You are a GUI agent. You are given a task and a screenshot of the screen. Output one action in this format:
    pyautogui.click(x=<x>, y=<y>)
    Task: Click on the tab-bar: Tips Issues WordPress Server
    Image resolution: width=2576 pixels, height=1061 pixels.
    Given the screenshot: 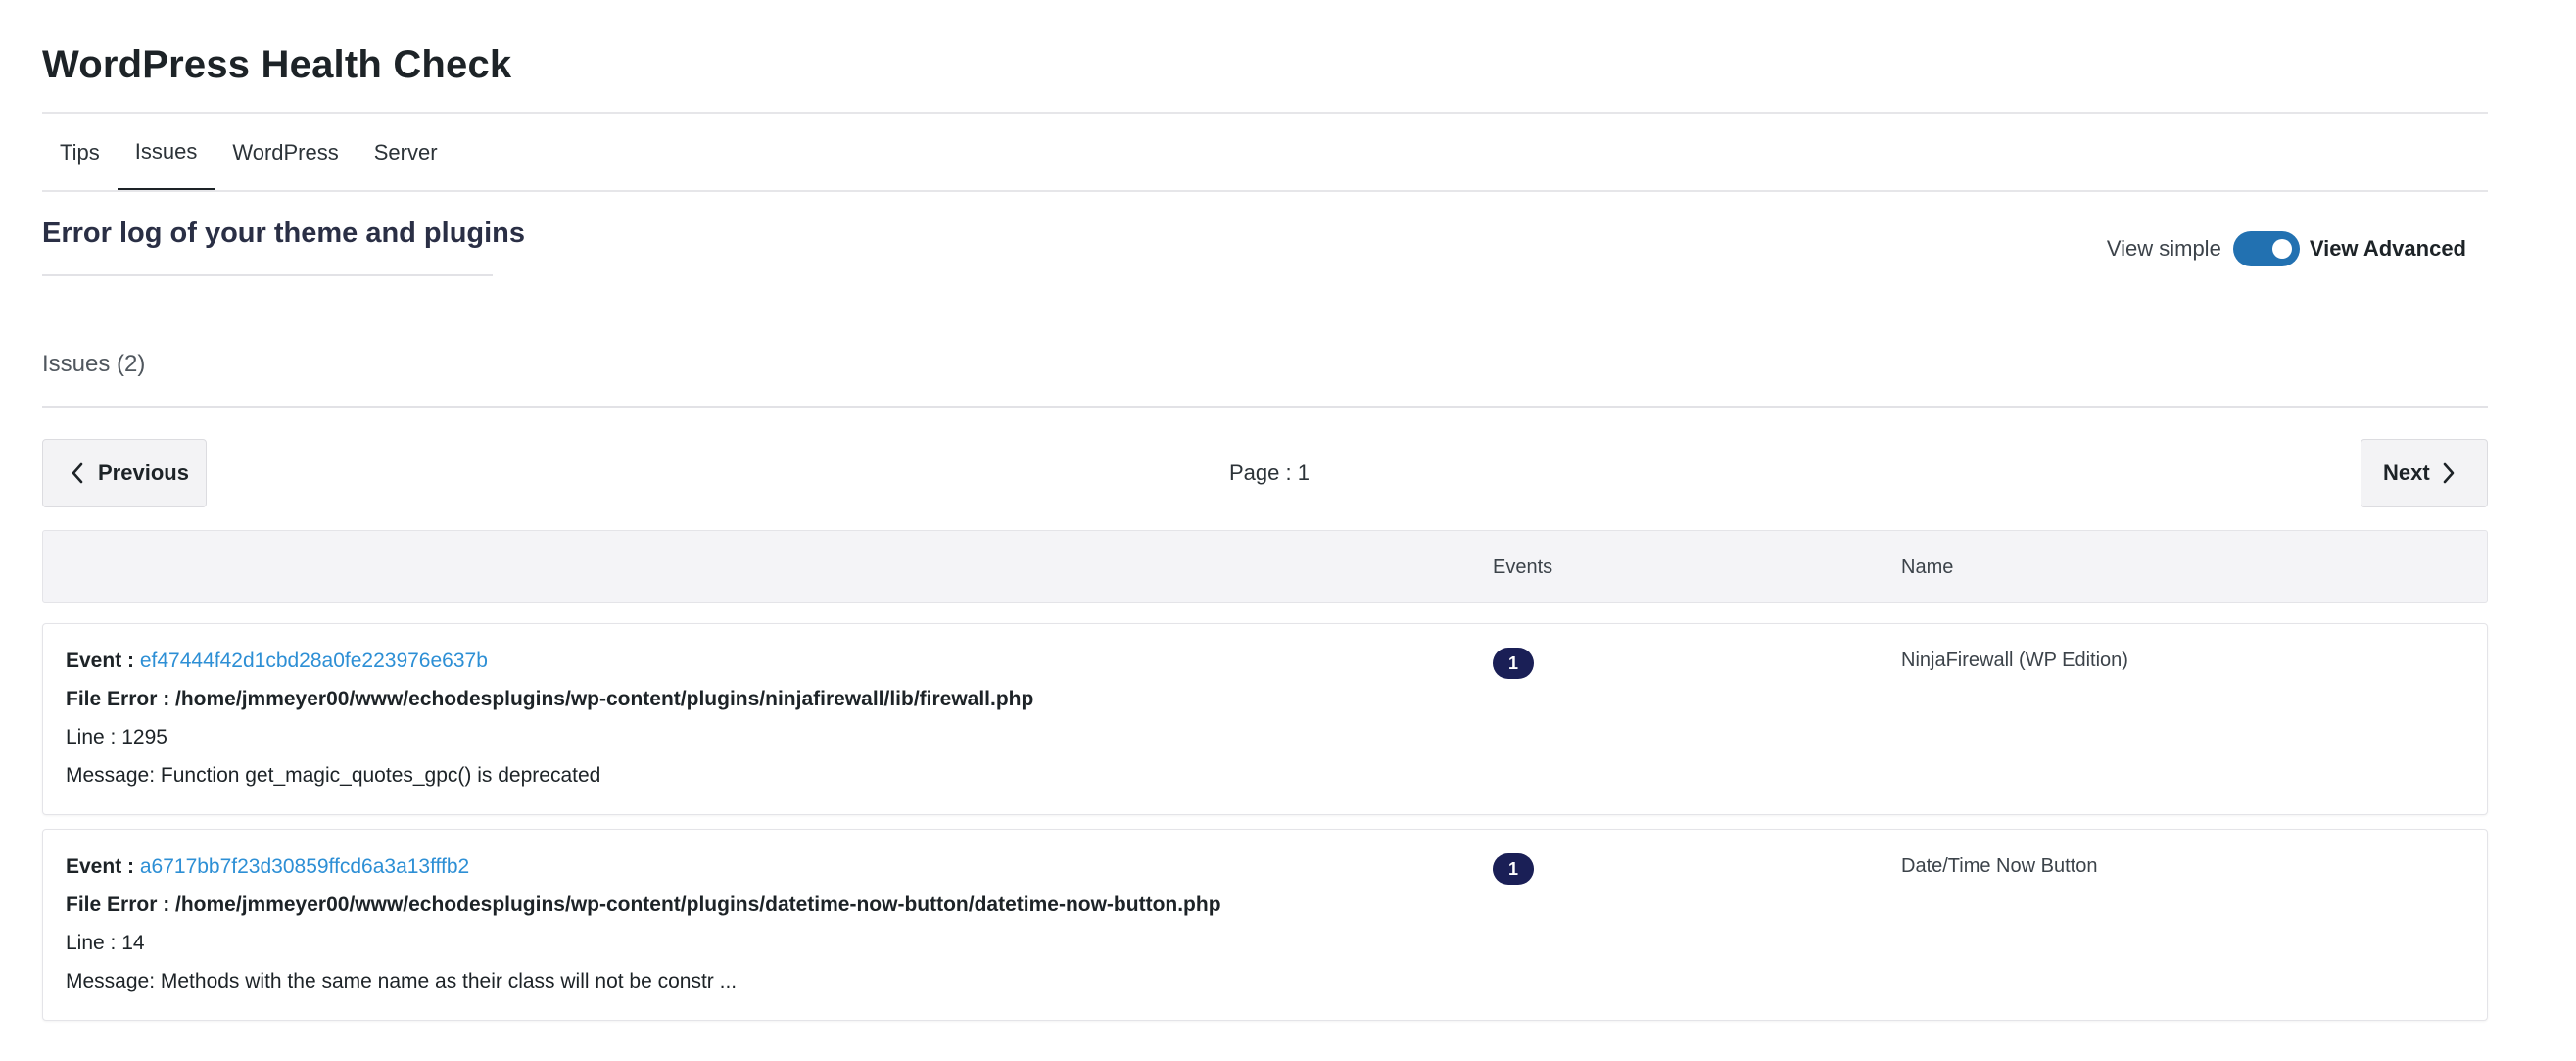 What is the action you would take?
    pyautogui.click(x=249, y=154)
    